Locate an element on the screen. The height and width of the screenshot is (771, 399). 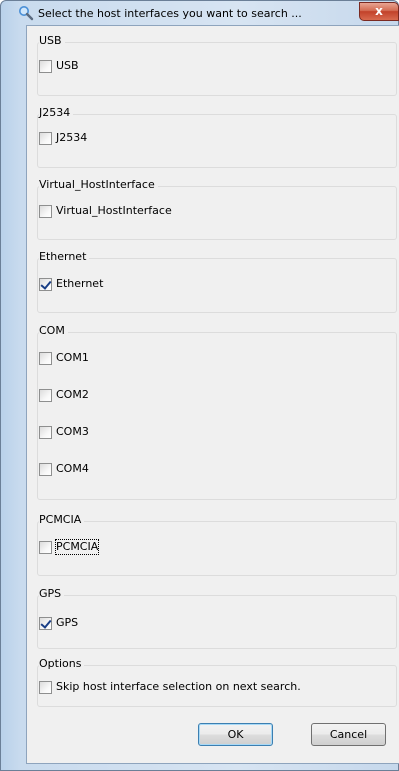
checkbox-label: COM4 is located at coordinates (72, 468).